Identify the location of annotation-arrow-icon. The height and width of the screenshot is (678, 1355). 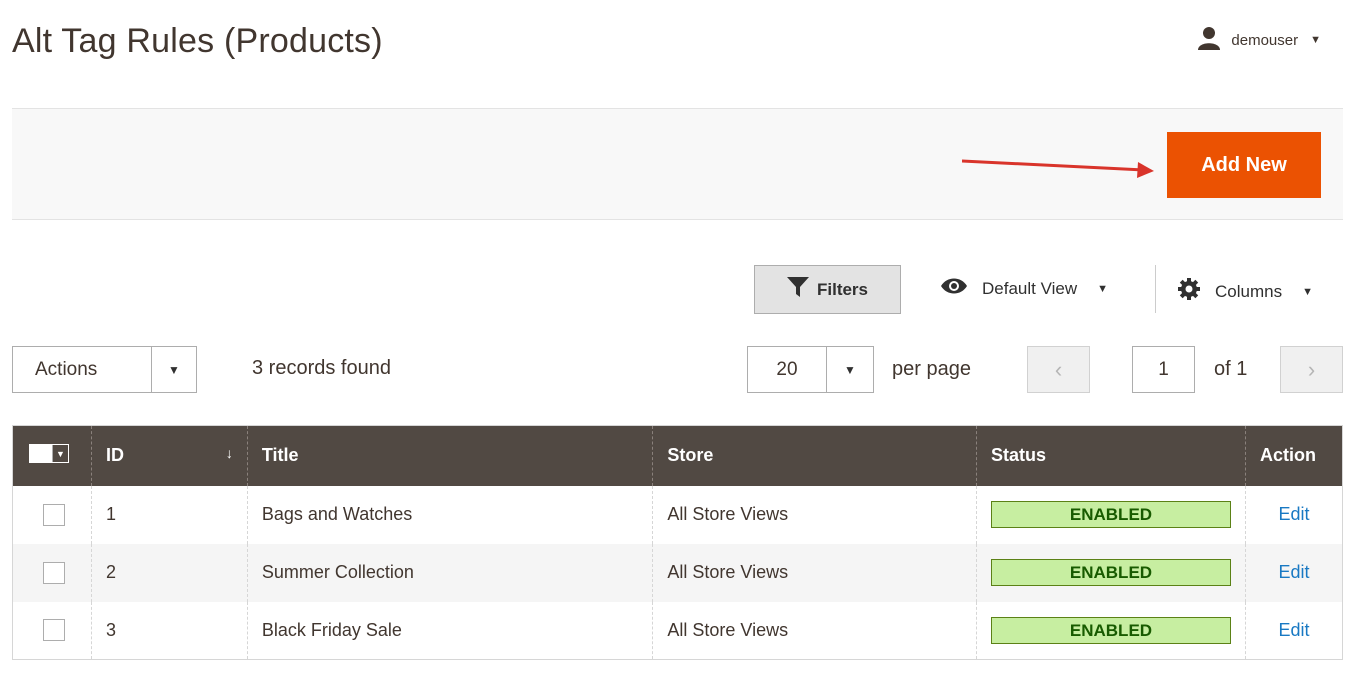
(1058, 168).